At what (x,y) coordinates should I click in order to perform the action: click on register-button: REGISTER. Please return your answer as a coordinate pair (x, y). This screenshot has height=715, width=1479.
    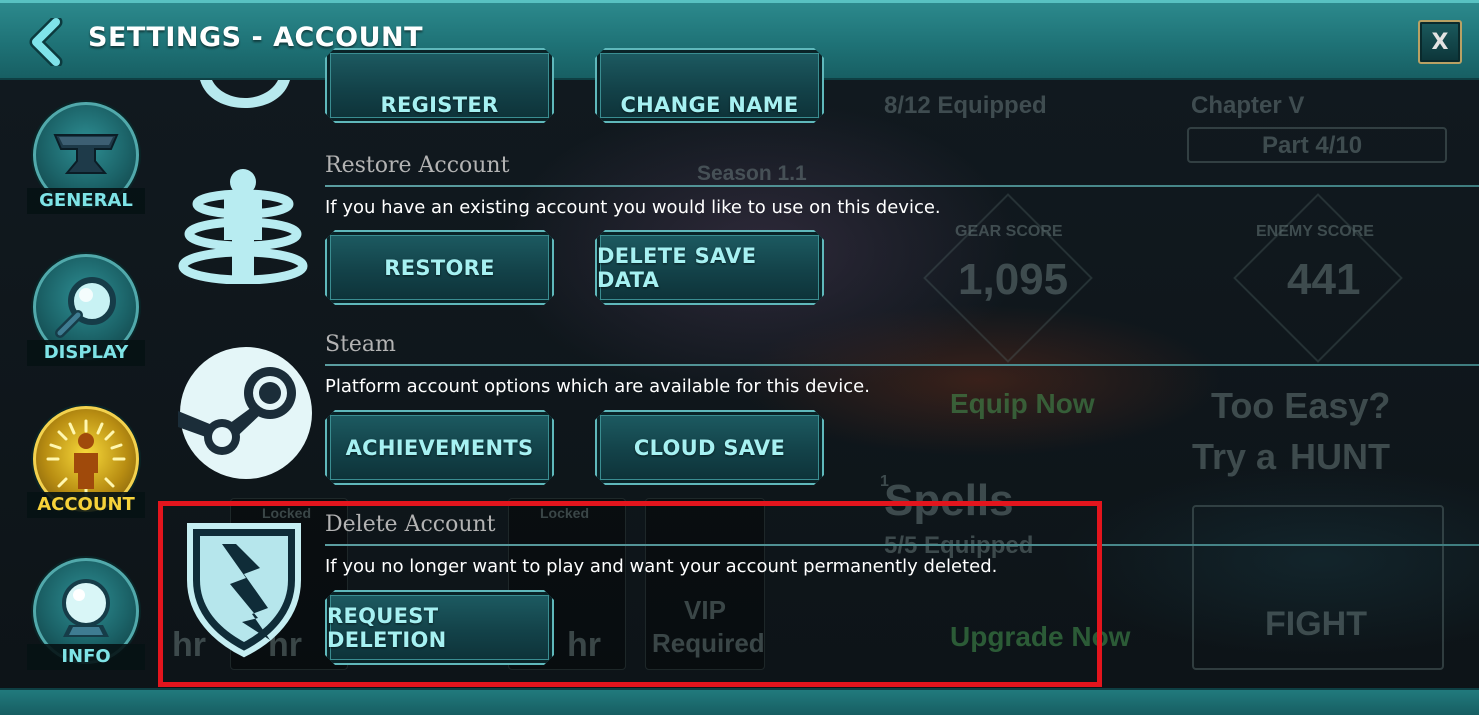
    Looking at the image, I should click on (439, 85).